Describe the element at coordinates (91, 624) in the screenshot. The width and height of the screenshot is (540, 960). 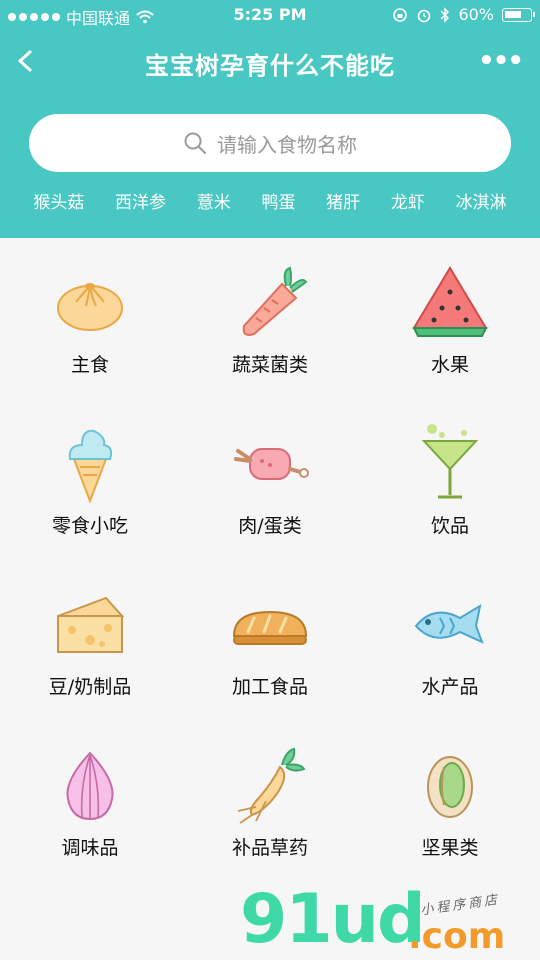
I see `cheese-icon` at that location.